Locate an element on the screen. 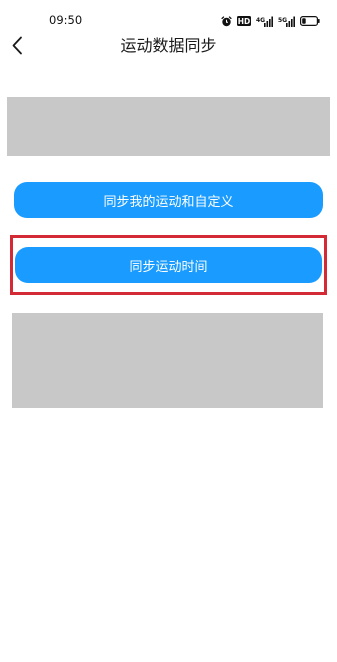  signal-4g-icon: 4G is located at coordinates (264, 21).